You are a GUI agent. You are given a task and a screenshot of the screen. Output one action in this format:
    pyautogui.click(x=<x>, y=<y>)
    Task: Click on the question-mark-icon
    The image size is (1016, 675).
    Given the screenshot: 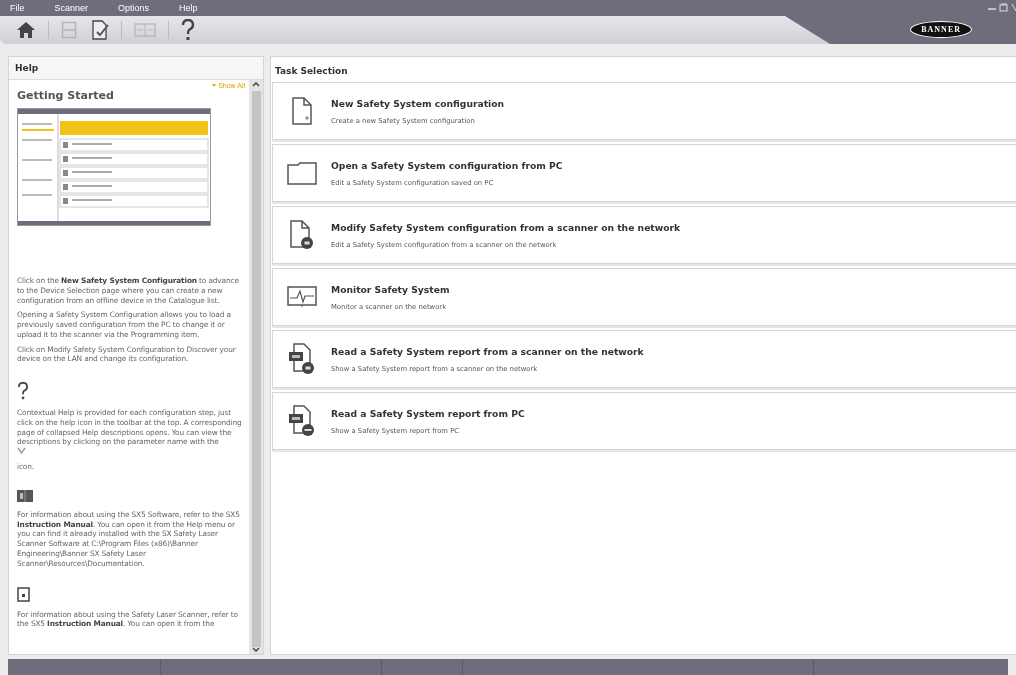 What is the action you would take?
    pyautogui.click(x=23, y=391)
    